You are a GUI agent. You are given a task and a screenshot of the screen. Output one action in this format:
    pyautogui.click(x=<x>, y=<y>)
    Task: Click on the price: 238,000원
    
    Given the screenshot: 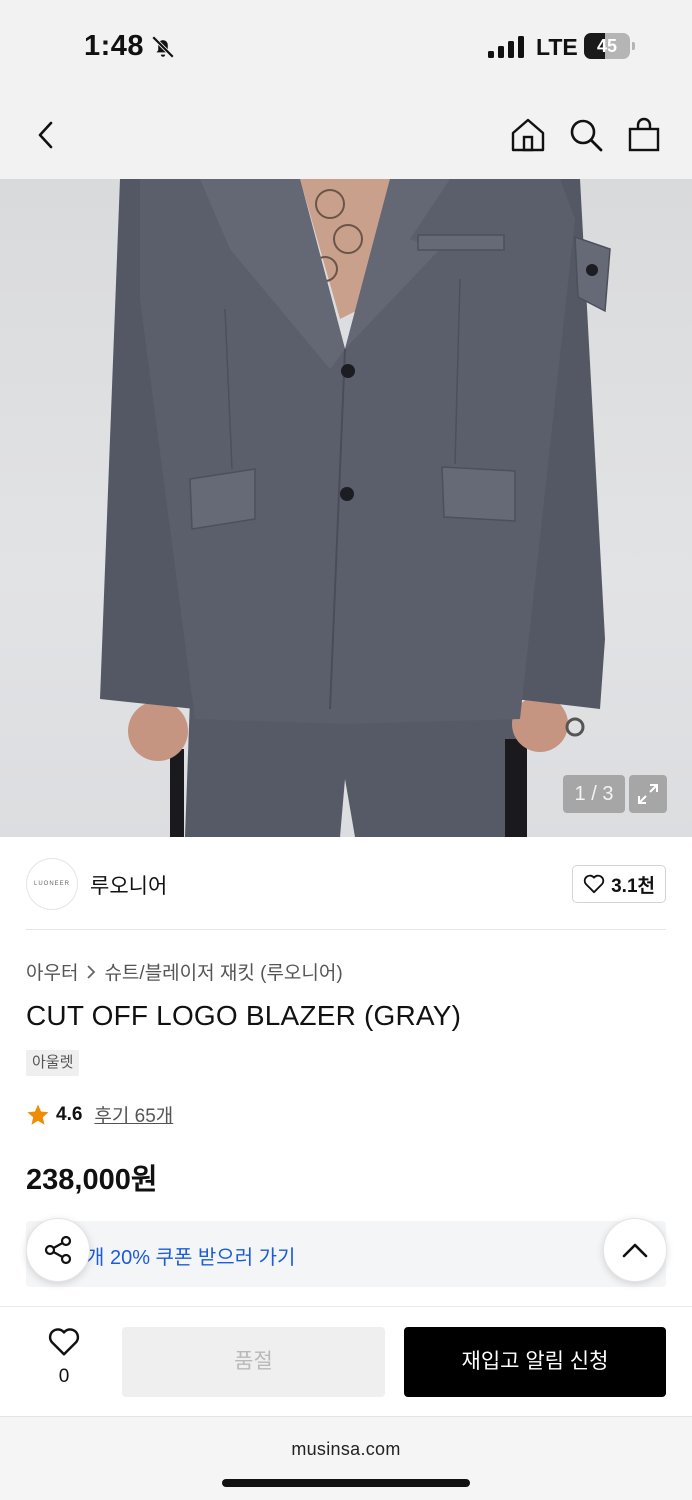 What is the action you would take?
    pyautogui.click(x=92, y=1180)
    